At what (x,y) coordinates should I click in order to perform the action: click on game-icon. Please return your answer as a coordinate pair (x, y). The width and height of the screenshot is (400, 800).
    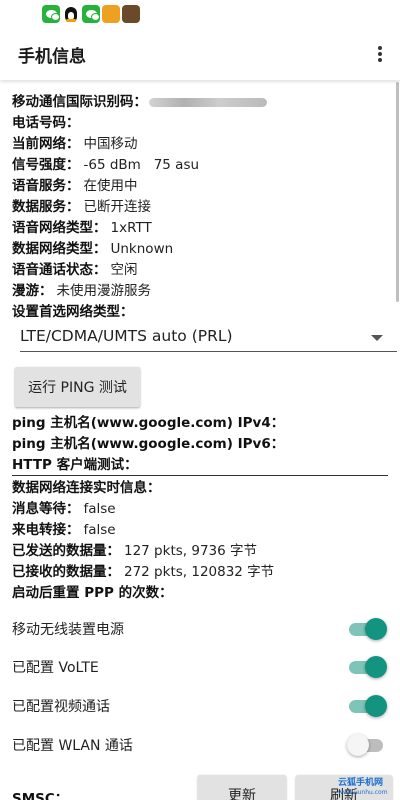
    Looking at the image, I should click on (111, 14).